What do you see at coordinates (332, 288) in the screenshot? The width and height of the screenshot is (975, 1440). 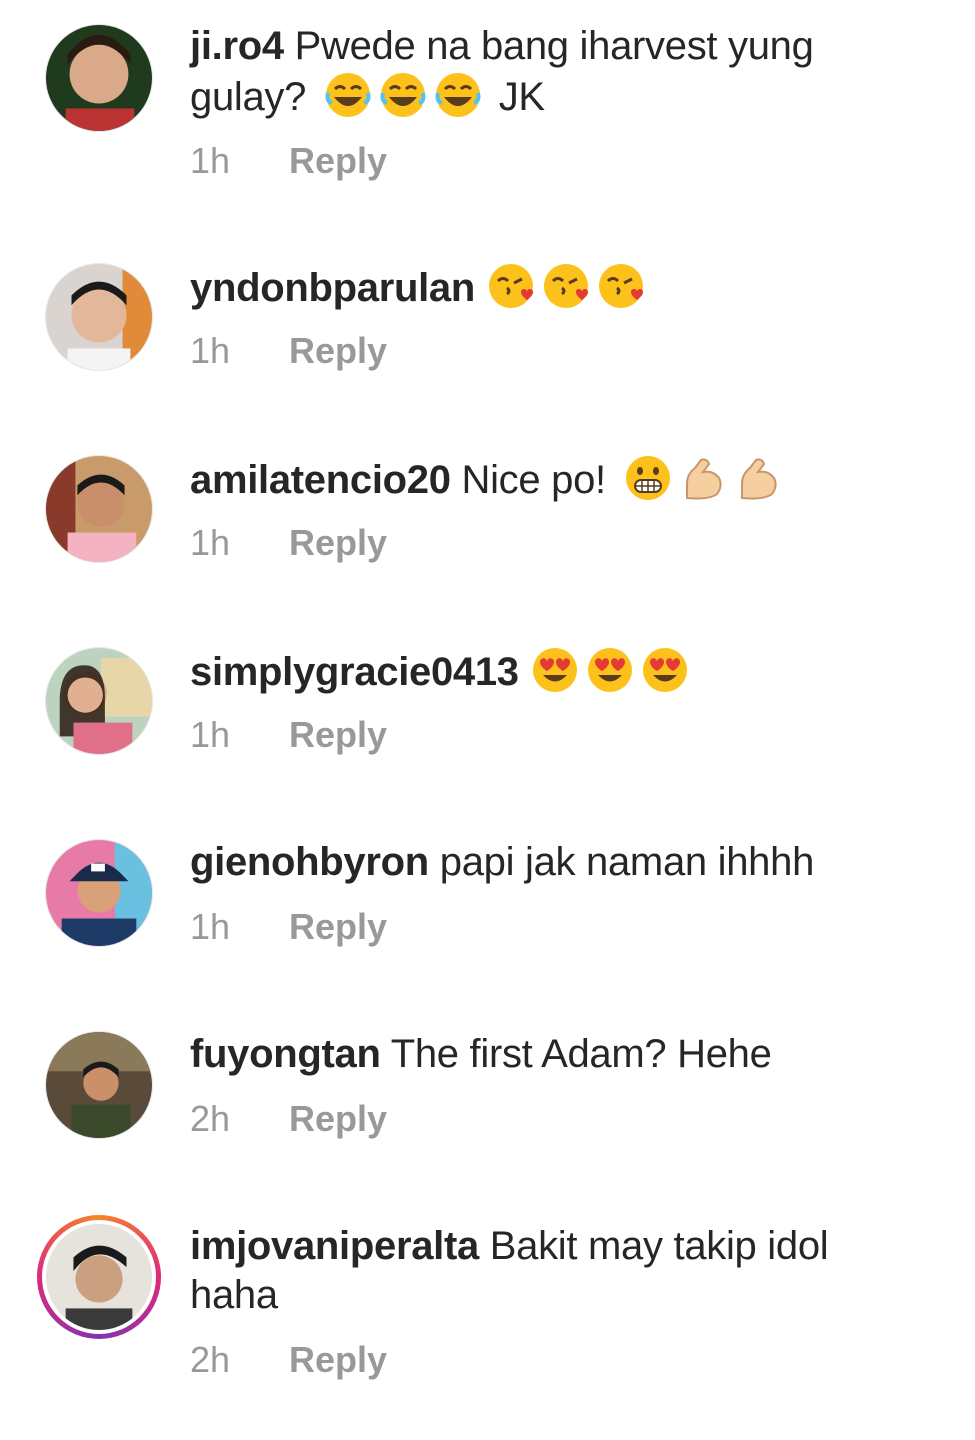 I see `comment-username: yndonbparulan` at bounding box center [332, 288].